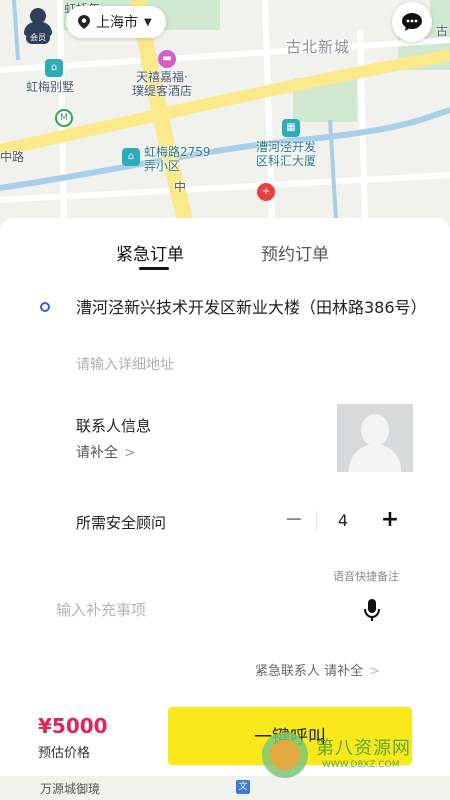 The height and width of the screenshot is (800, 450). I want to click on emergency-contact-link: 紧急联系人 请补全 >, so click(317, 669).